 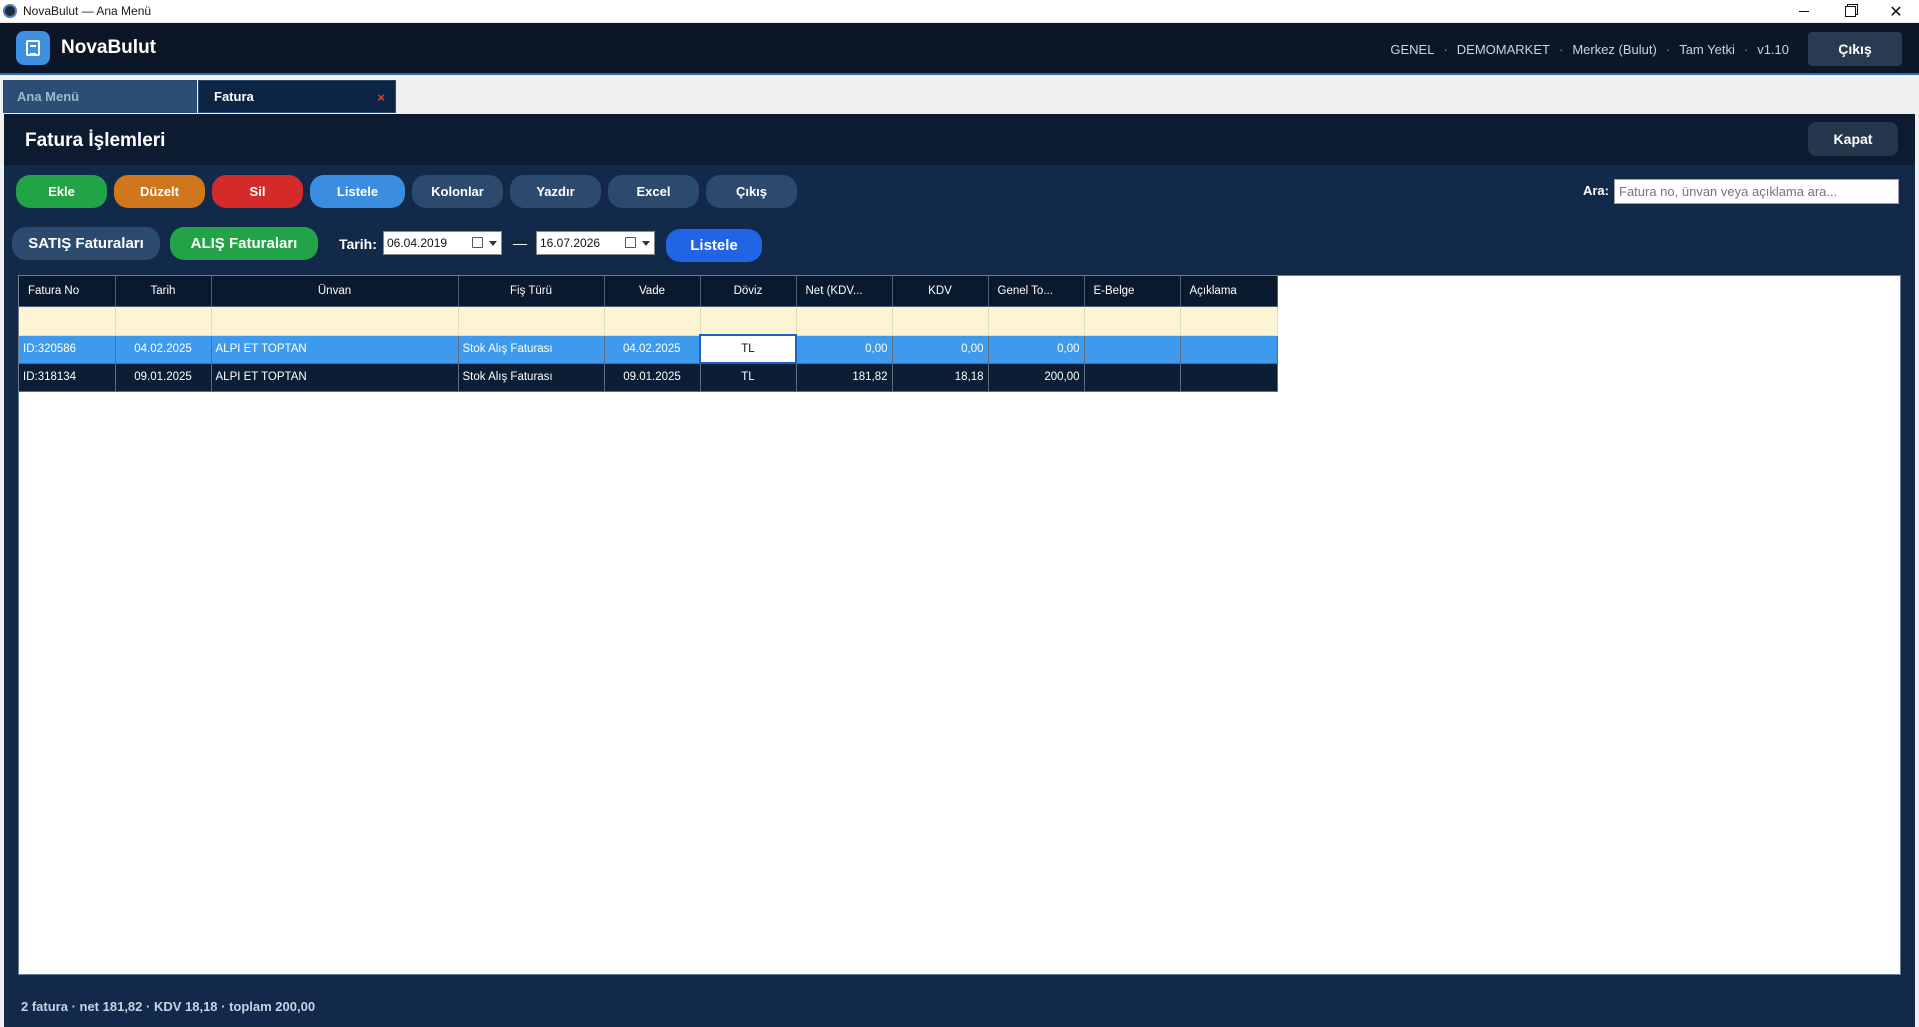 What do you see at coordinates (61, 191) in the screenshot?
I see `add-button: Ekle` at bounding box center [61, 191].